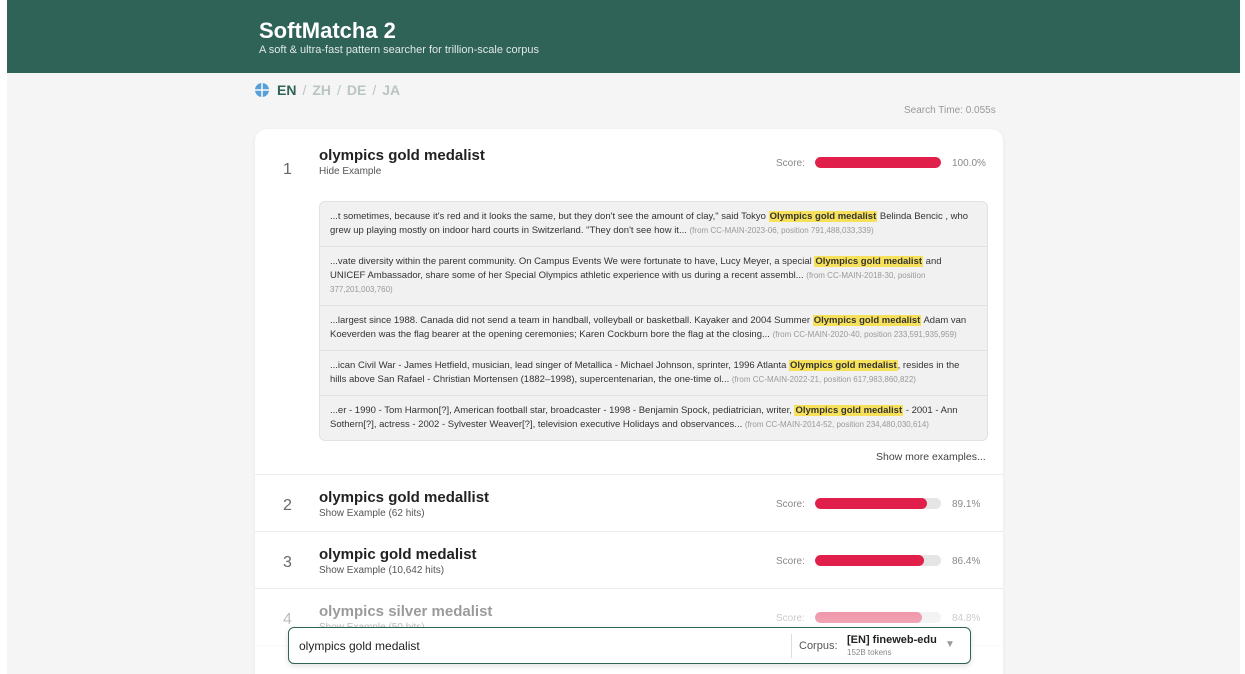 This screenshot has height=674, width=1245. I want to click on score-value: 84.8%, so click(966, 618).